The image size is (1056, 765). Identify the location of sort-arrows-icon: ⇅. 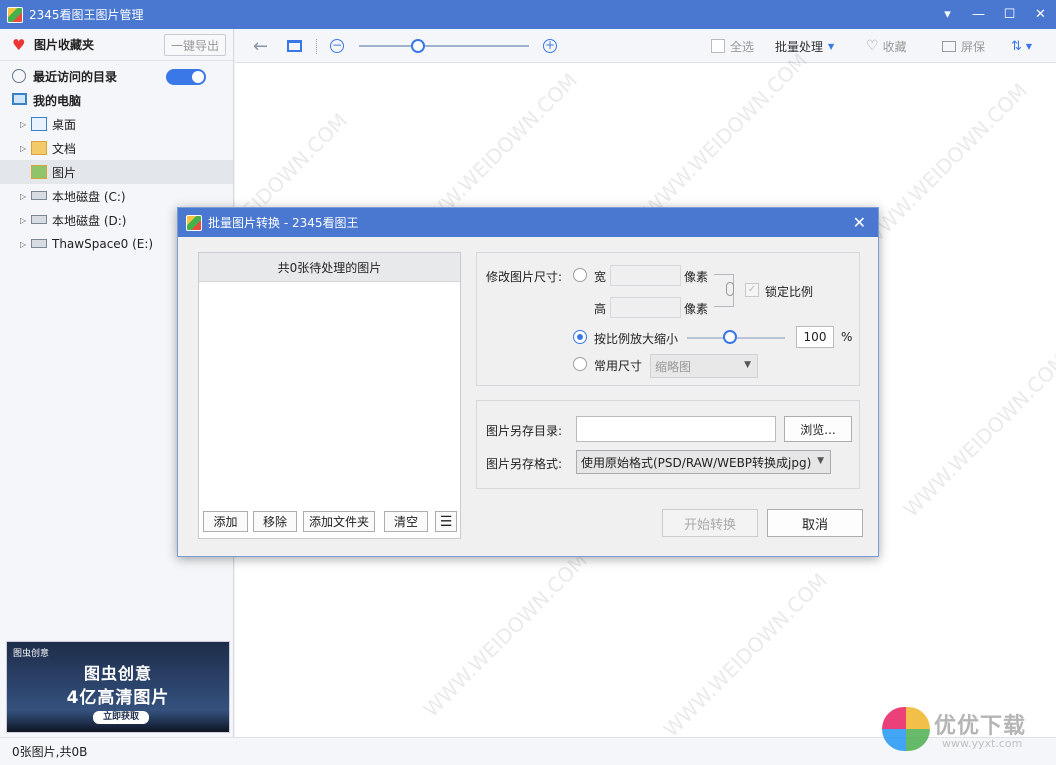
(1016, 46).